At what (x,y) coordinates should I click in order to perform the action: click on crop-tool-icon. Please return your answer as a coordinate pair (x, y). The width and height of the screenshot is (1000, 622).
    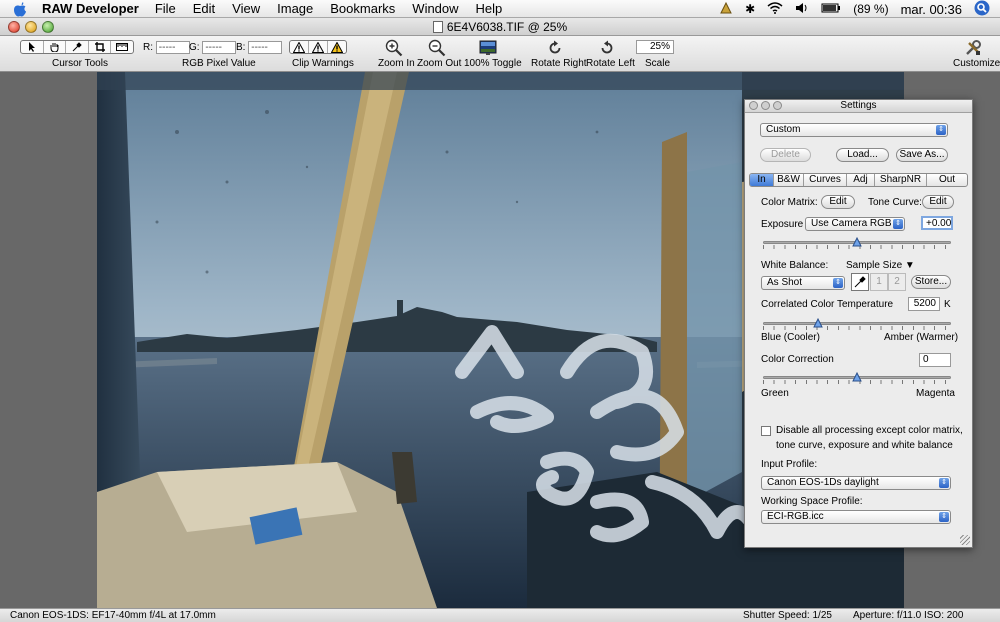
    Looking at the image, I should click on (100, 47).